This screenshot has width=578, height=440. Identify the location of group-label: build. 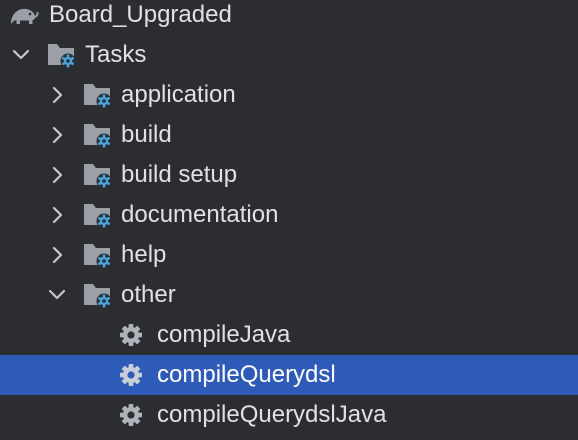
(146, 134).